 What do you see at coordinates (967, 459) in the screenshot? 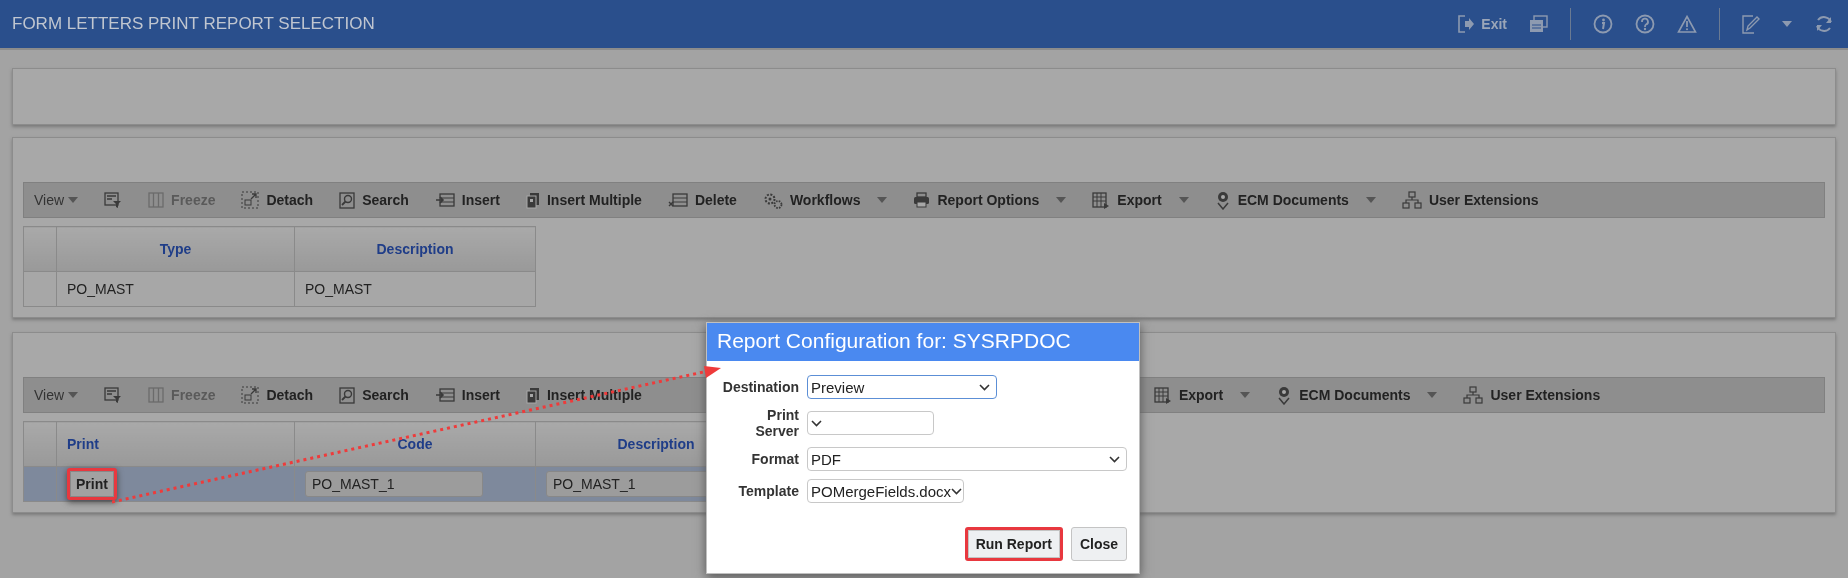
I see `select-field: PDF` at bounding box center [967, 459].